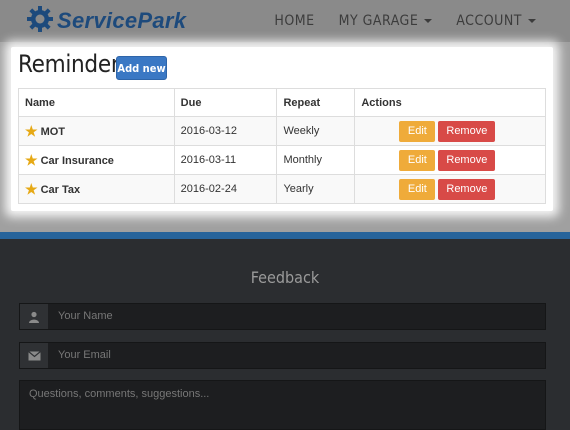  Describe the element at coordinates (96, 131) in the screenshot. I see `reminder-name-cell: ★ MOT` at that location.